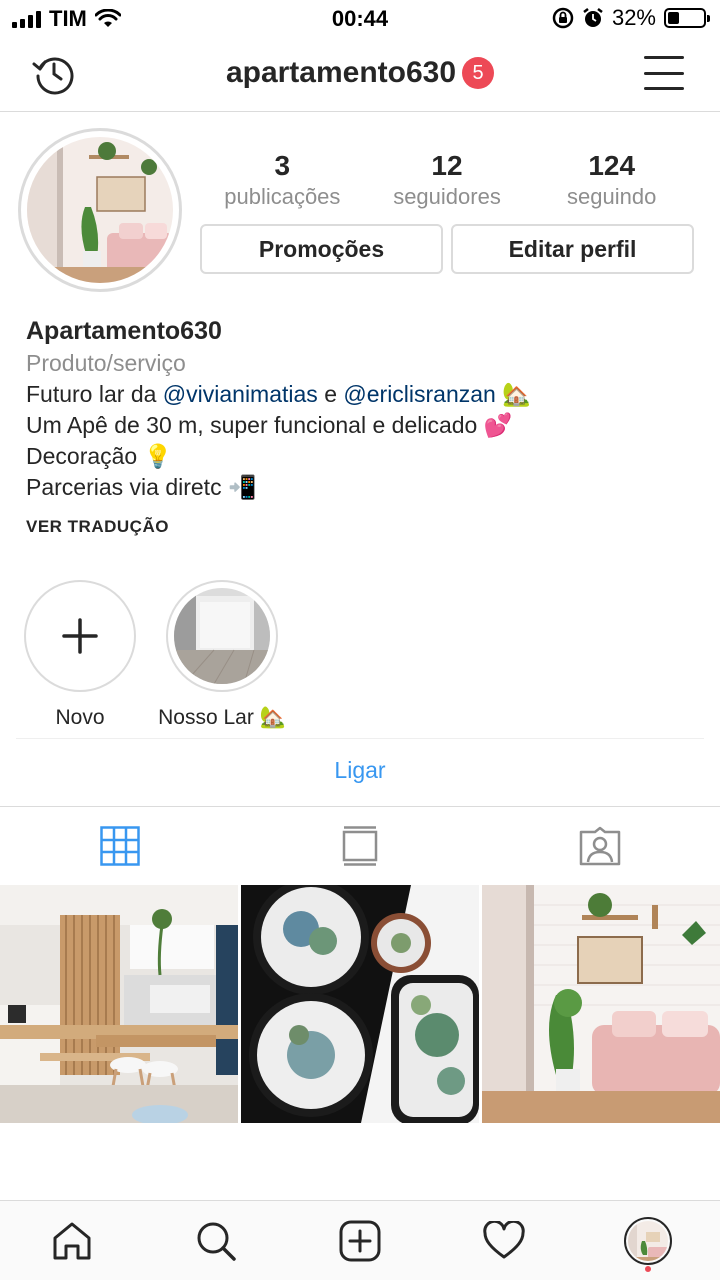 The height and width of the screenshot is (1280, 720). Describe the element at coordinates (612, 196) in the screenshot. I see `stat-following-label: seguindo` at that location.